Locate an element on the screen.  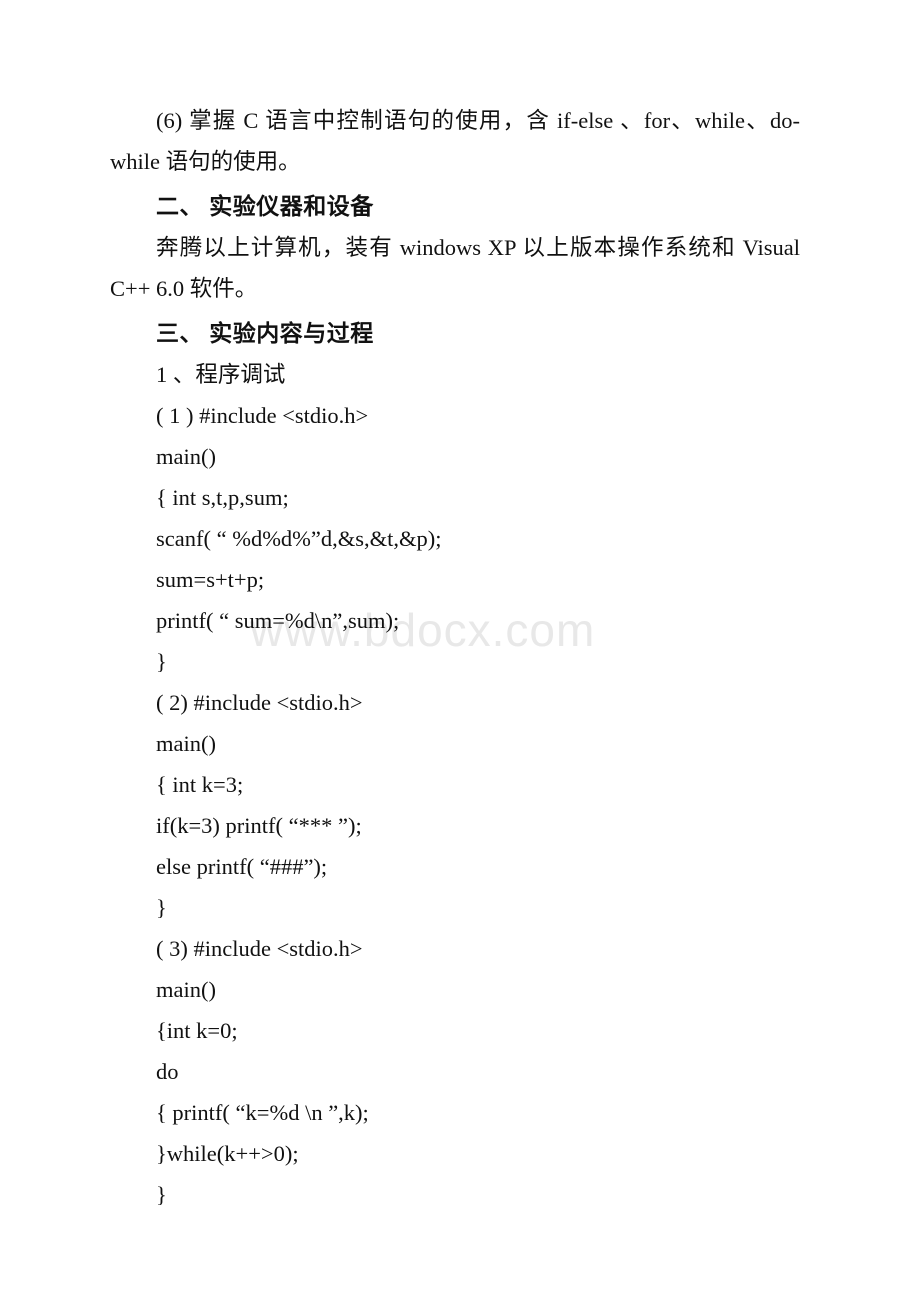
code-line: }while(k++>0); is located at coordinates (227, 1153).